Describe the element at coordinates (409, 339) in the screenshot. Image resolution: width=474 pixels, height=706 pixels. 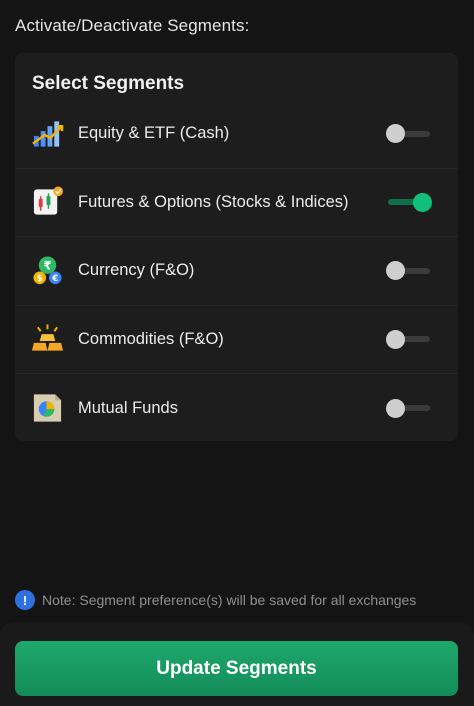
I see `toggle-commodities` at that location.